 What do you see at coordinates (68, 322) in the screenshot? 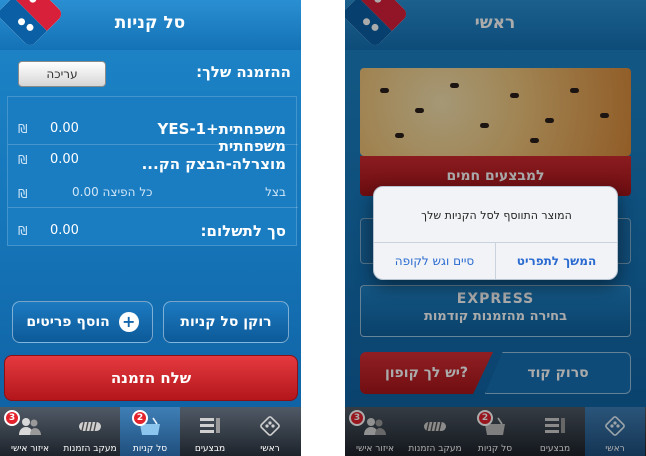
I see `add-items-label: הוסף פריטים` at bounding box center [68, 322].